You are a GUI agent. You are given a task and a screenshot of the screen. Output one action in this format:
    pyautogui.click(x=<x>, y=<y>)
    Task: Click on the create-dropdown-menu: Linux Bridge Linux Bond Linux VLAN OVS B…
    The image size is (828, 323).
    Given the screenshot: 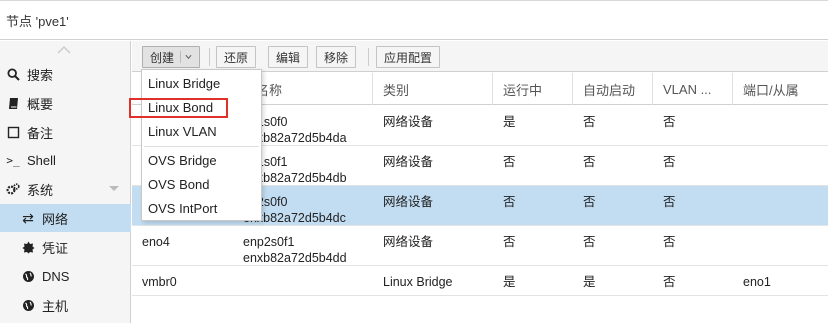 What is the action you would take?
    pyautogui.click(x=201, y=145)
    